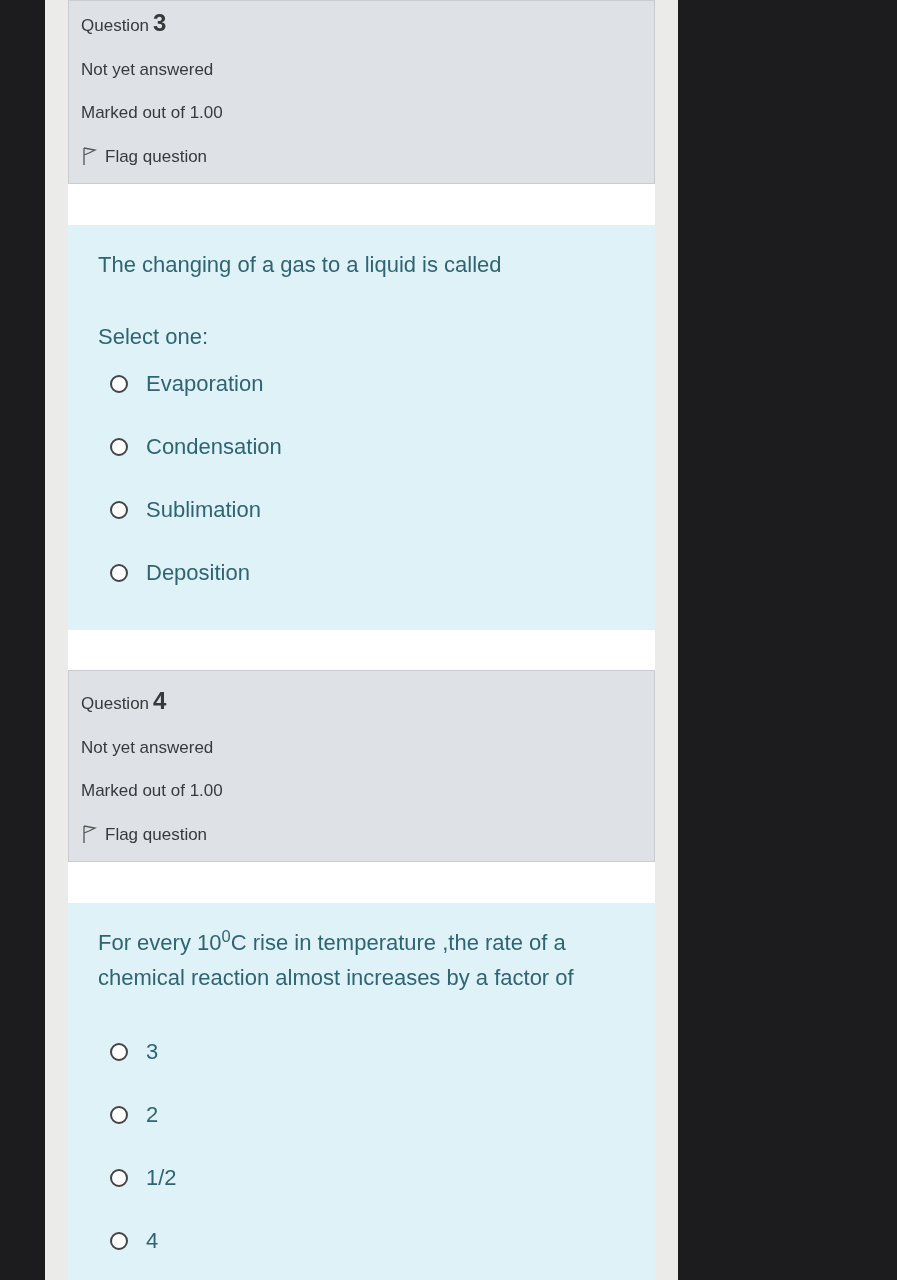  What do you see at coordinates (160, 701) in the screenshot?
I see `question-number: 4` at bounding box center [160, 701].